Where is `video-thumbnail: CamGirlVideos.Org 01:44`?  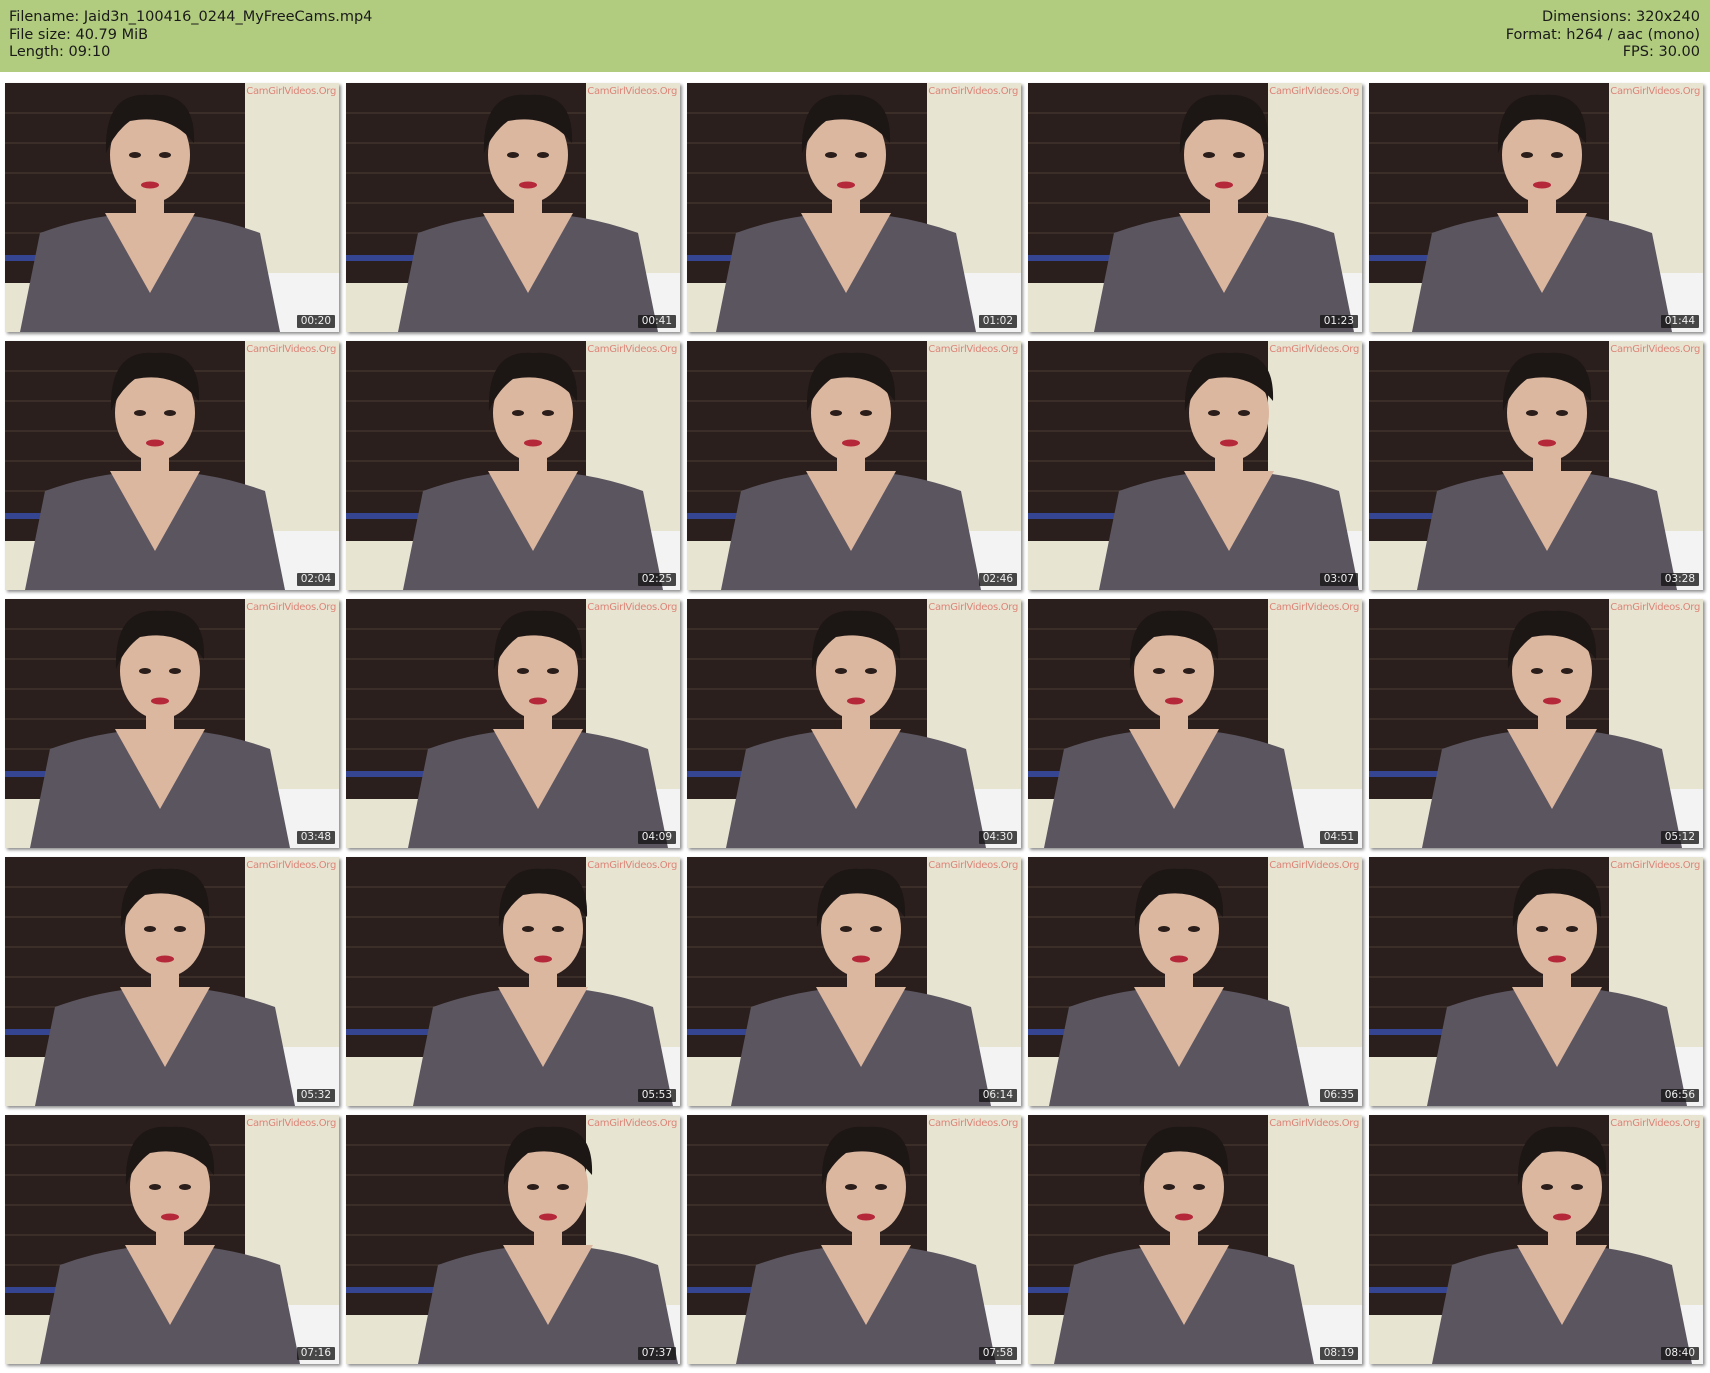
video-thumbnail: CamGirlVideos.Org 01:44 is located at coordinates (1536, 207).